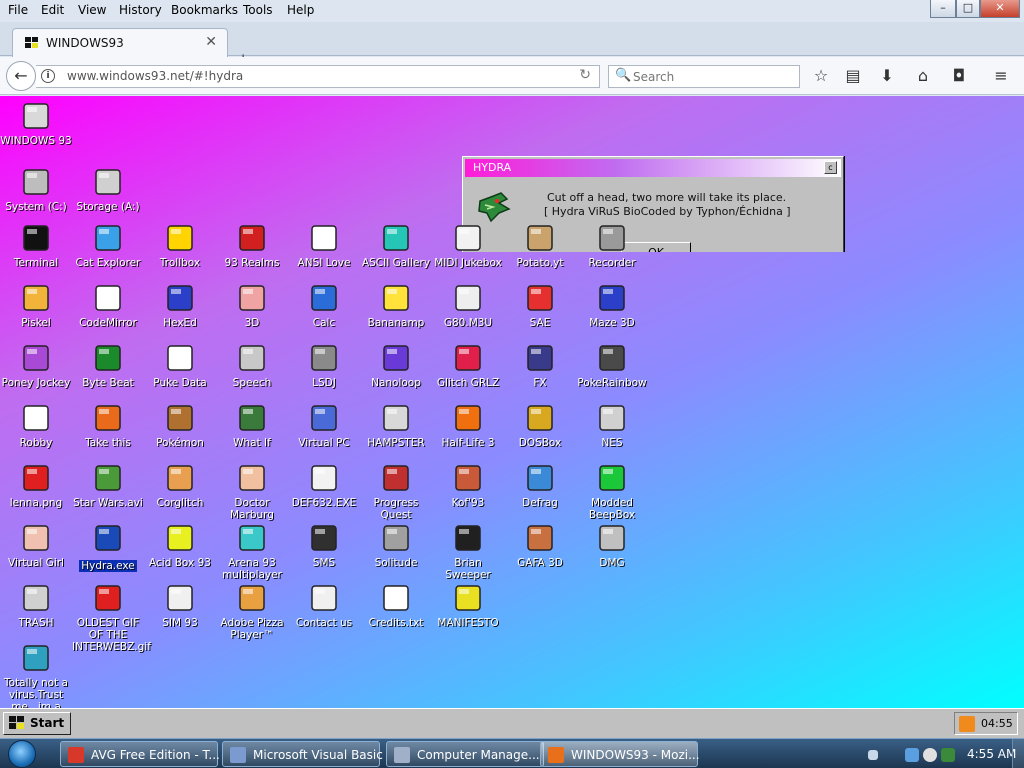  What do you see at coordinates (653, 168) in the screenshot?
I see `hydra-title-bar: HYDRA c` at bounding box center [653, 168].